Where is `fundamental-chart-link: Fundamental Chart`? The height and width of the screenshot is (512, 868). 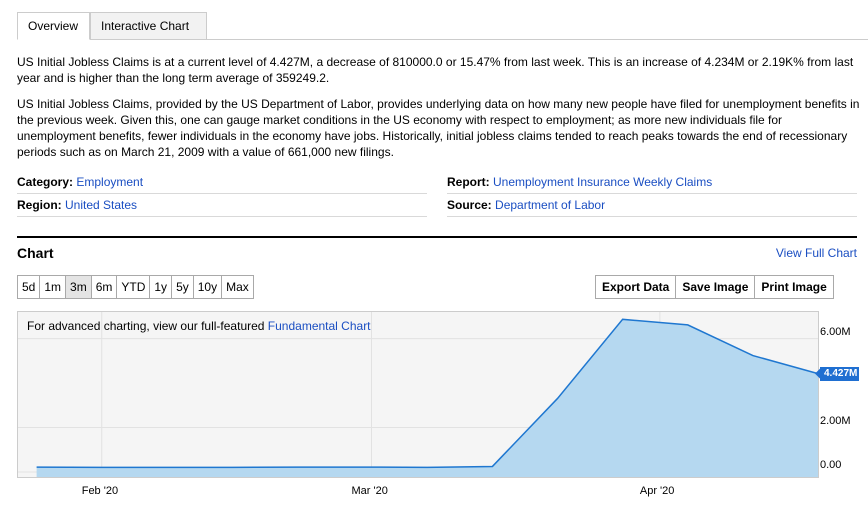
fundamental-chart-link: Fundamental Chart is located at coordinates (319, 326).